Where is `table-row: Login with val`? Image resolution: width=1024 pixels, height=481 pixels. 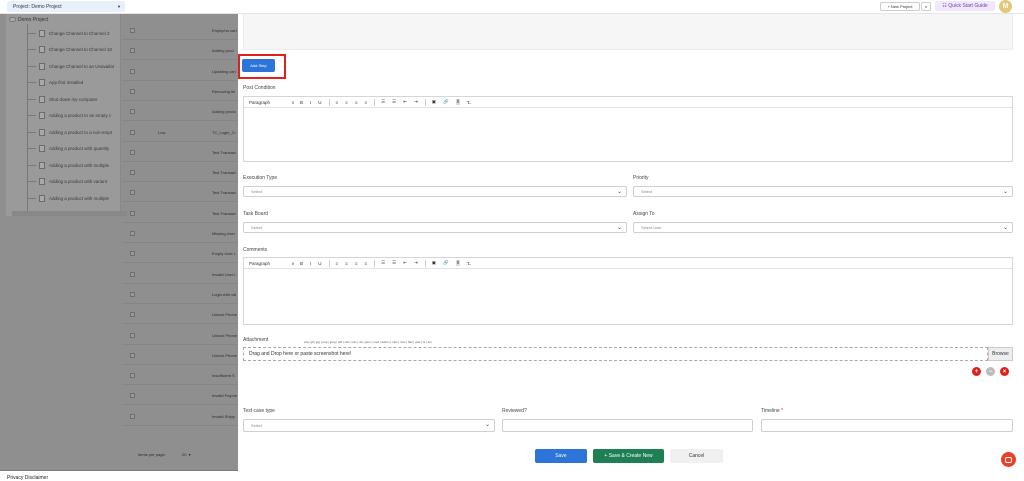
table-row: Login with val is located at coordinates (180, 295).